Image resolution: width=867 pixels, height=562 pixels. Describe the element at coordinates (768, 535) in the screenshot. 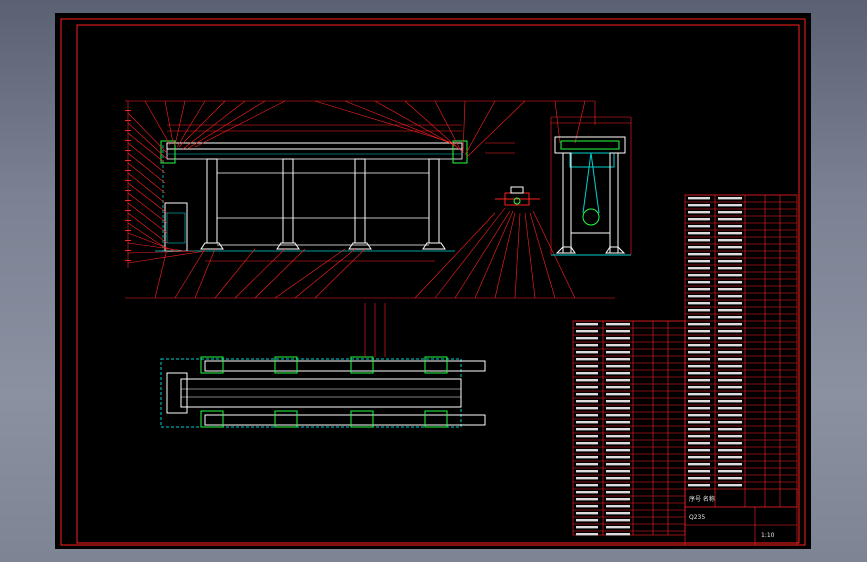

I see `title-block-scale: 1:10` at that location.